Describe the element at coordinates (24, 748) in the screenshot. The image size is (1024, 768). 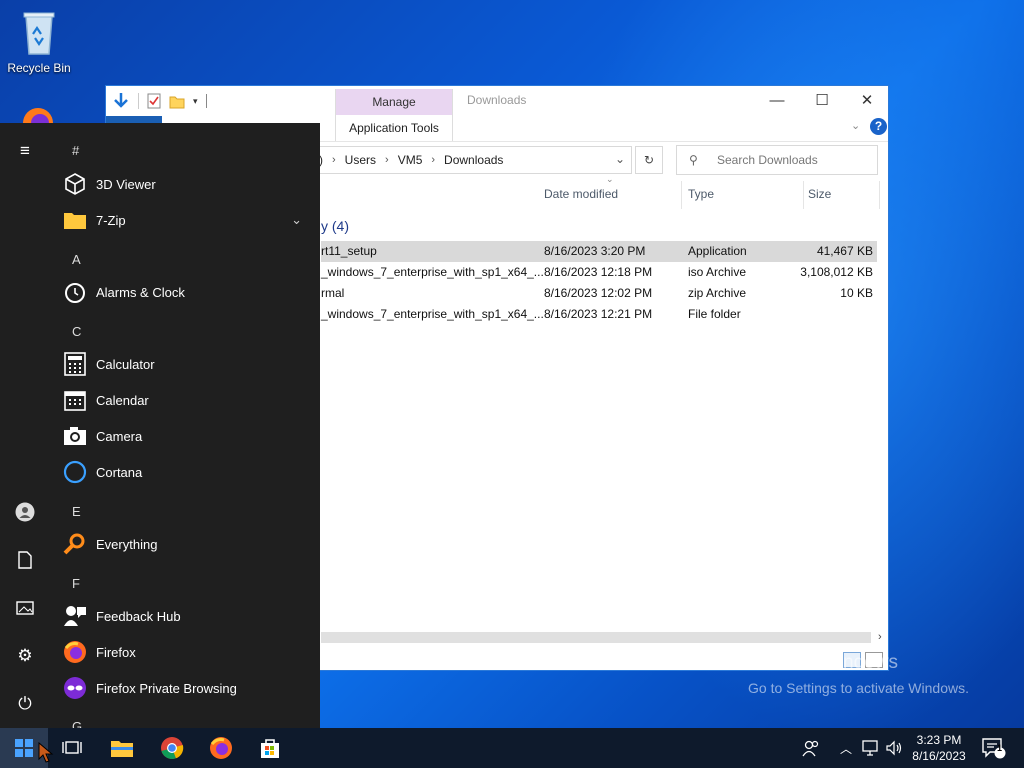
I see `windows-logo-icon` at that location.